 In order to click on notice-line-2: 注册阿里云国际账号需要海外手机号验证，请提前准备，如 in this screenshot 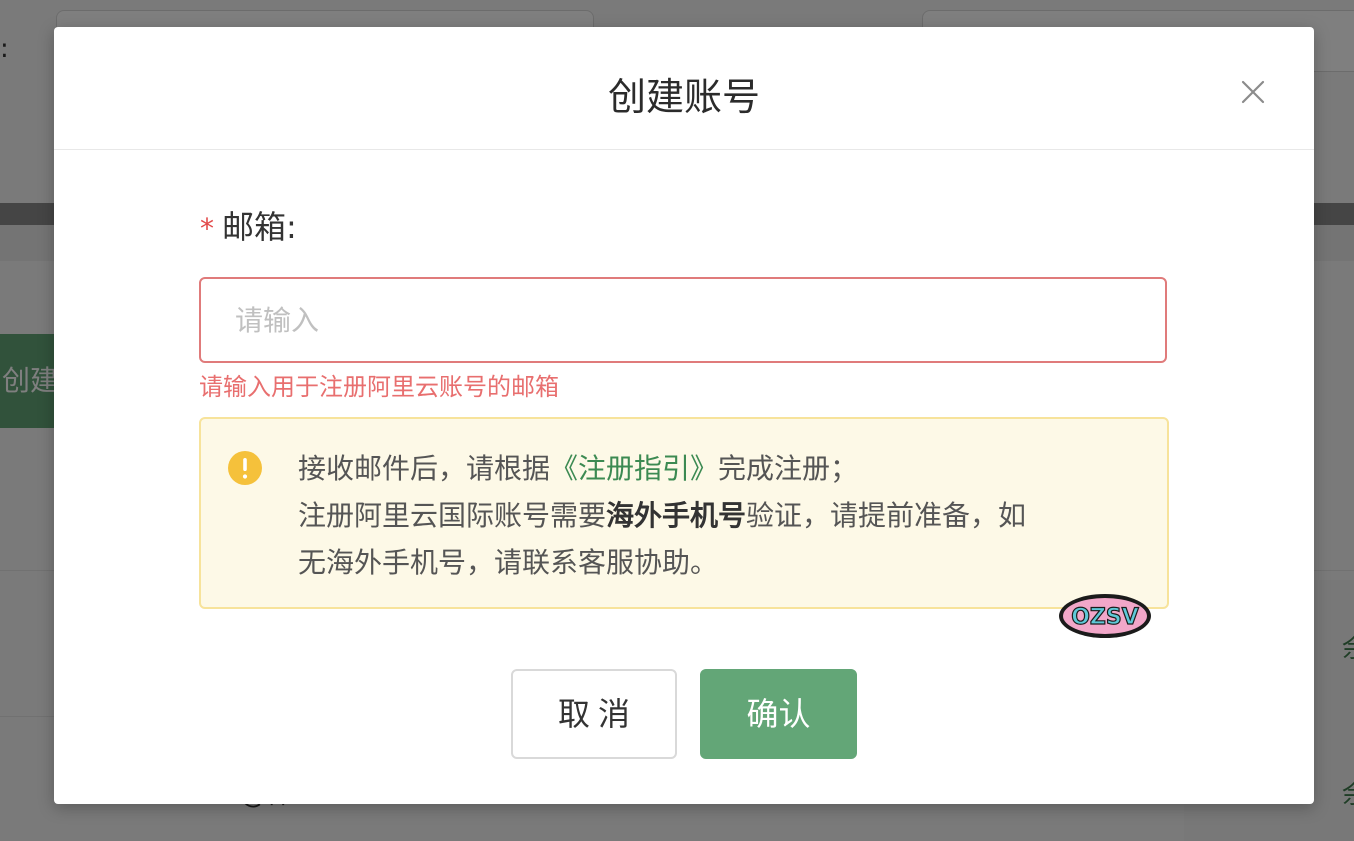, I will do `click(723, 515)`.